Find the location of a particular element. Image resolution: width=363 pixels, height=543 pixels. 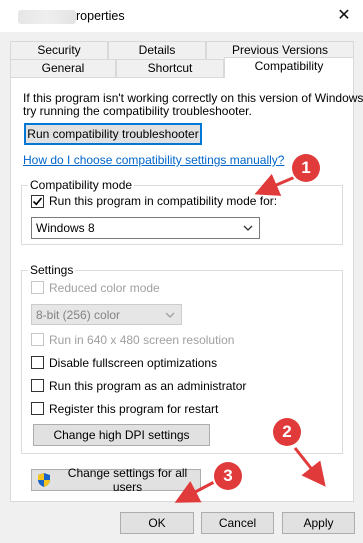

admin-label: Run this program as an administrator is located at coordinates (148, 386).